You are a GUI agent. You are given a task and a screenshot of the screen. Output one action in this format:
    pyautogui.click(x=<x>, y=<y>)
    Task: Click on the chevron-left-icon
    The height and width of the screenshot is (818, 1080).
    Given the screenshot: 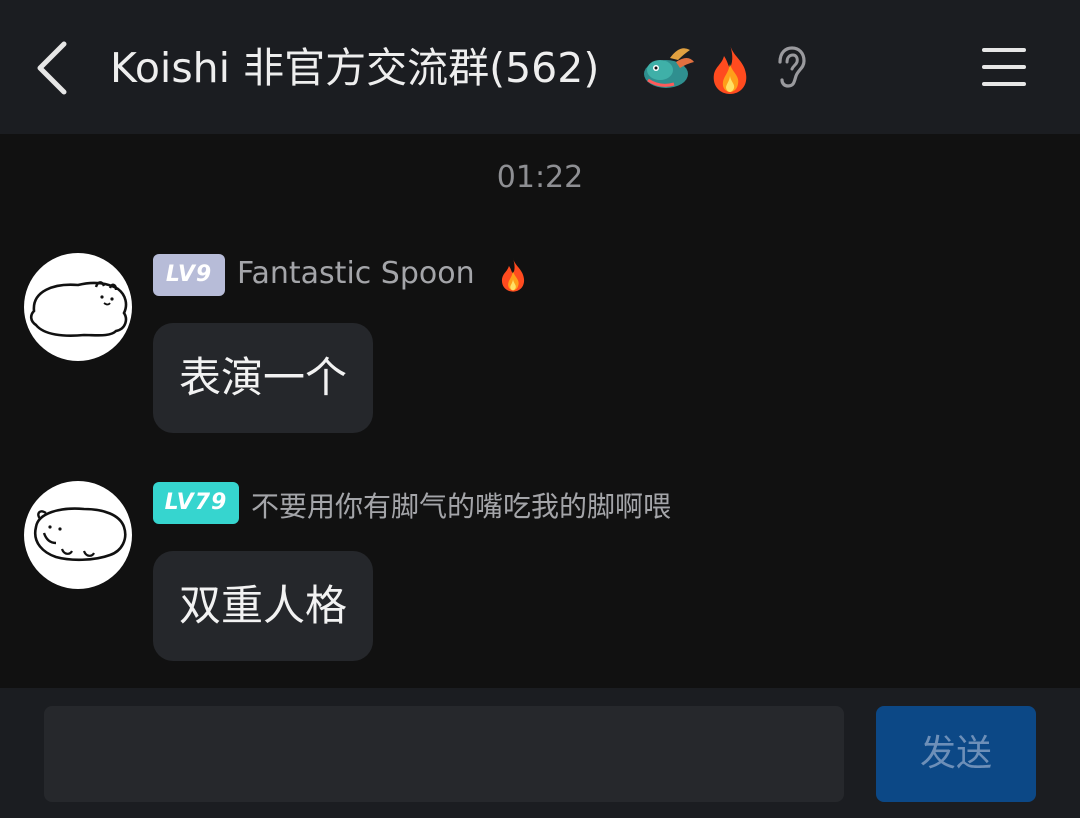 What is the action you would take?
    pyautogui.click(x=52, y=68)
    